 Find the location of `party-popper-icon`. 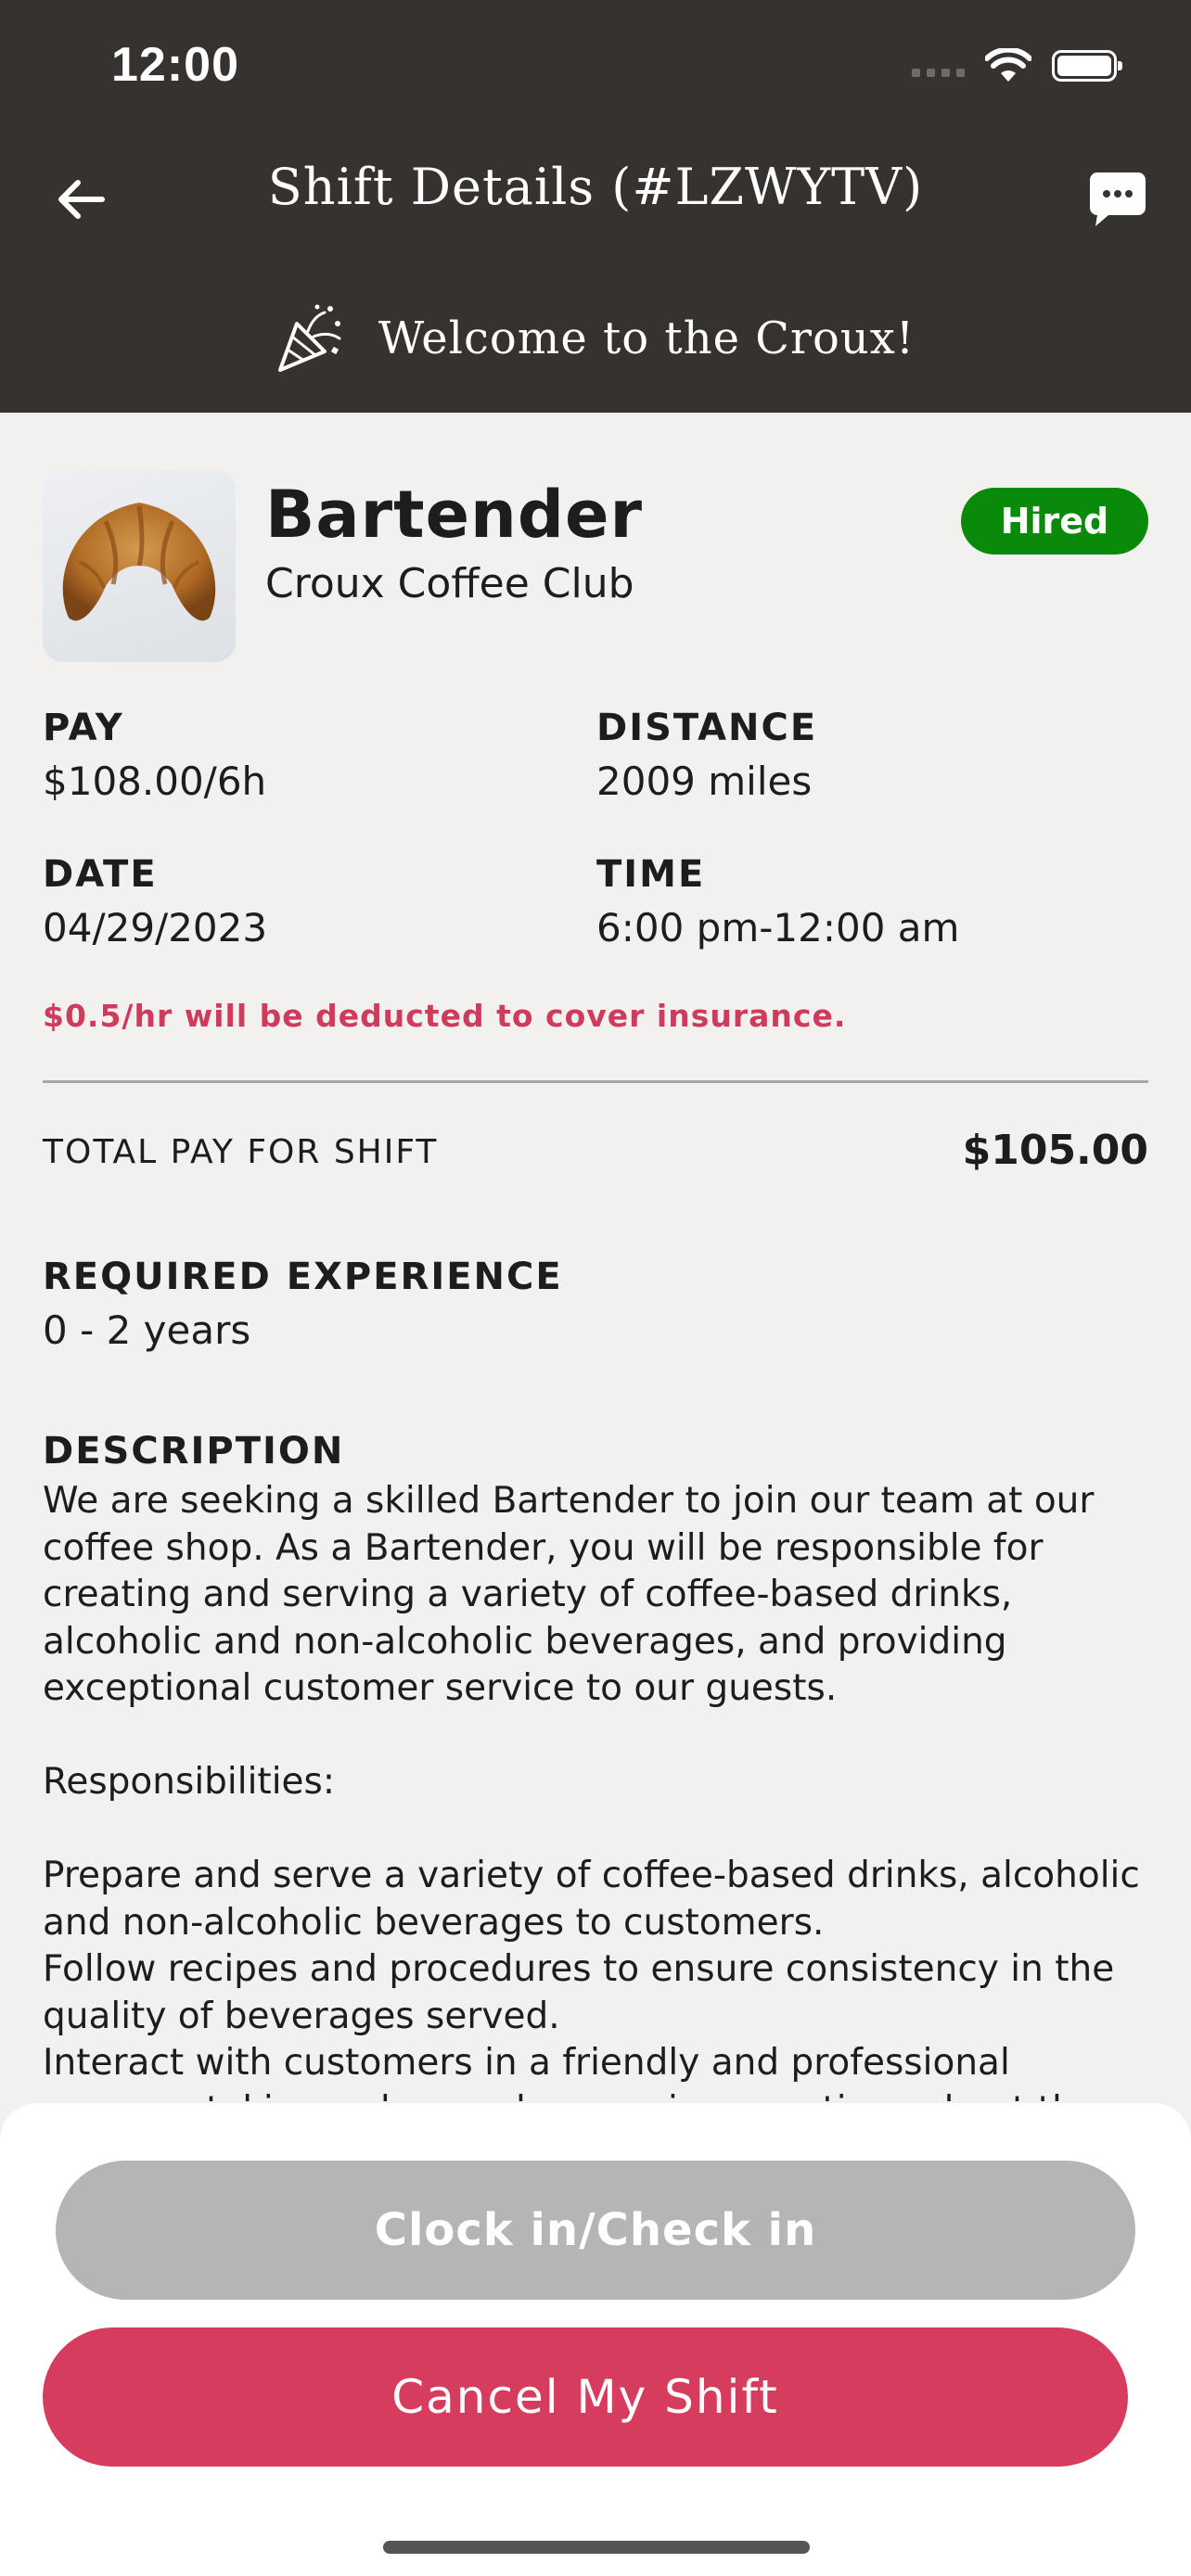

party-popper-icon is located at coordinates (309, 338).